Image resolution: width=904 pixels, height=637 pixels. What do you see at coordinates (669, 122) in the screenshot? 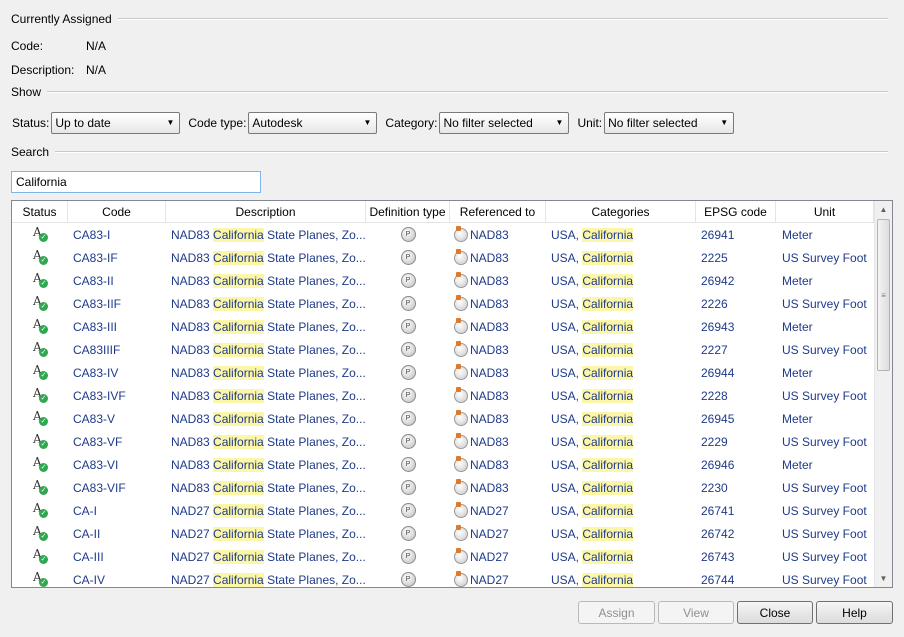
I see `unit-dropdown: No filter selected ▼` at bounding box center [669, 122].